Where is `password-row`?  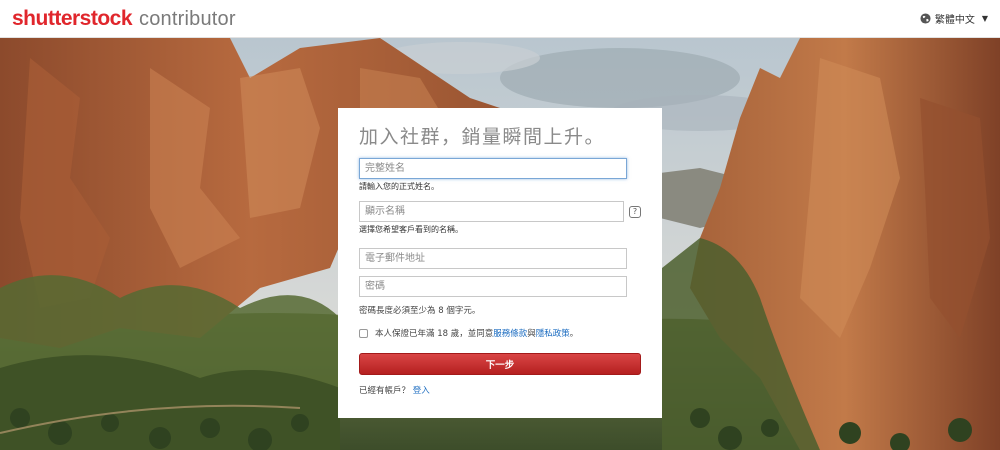
password-row is located at coordinates (500, 286).